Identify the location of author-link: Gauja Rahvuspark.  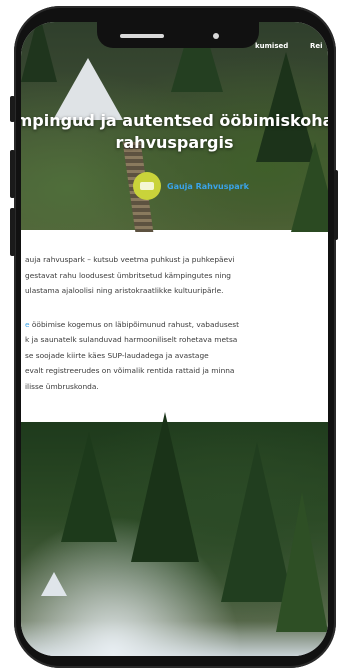
(191, 186).